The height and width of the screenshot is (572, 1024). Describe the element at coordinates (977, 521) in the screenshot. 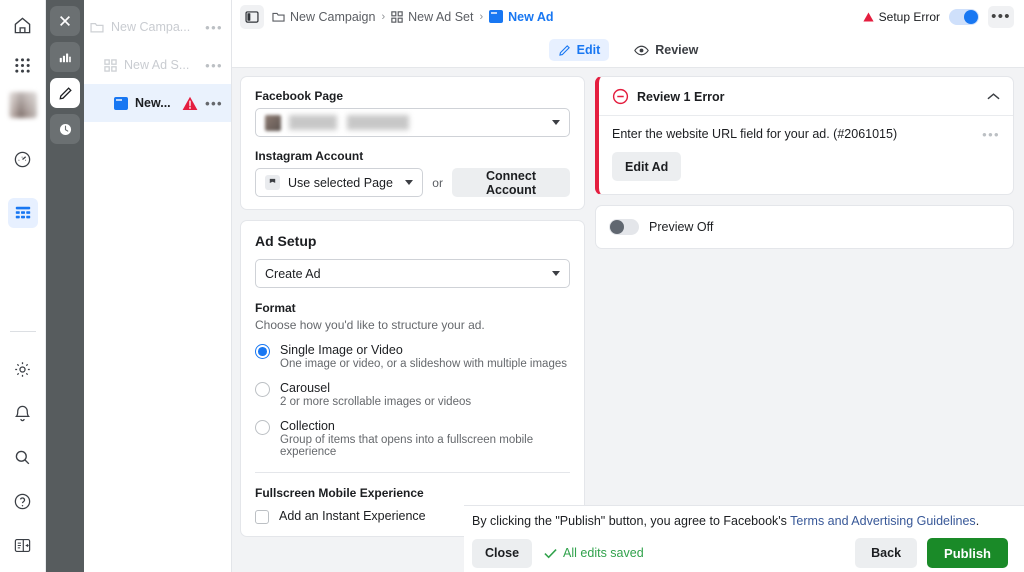

I see `terms-suffix: .` at that location.